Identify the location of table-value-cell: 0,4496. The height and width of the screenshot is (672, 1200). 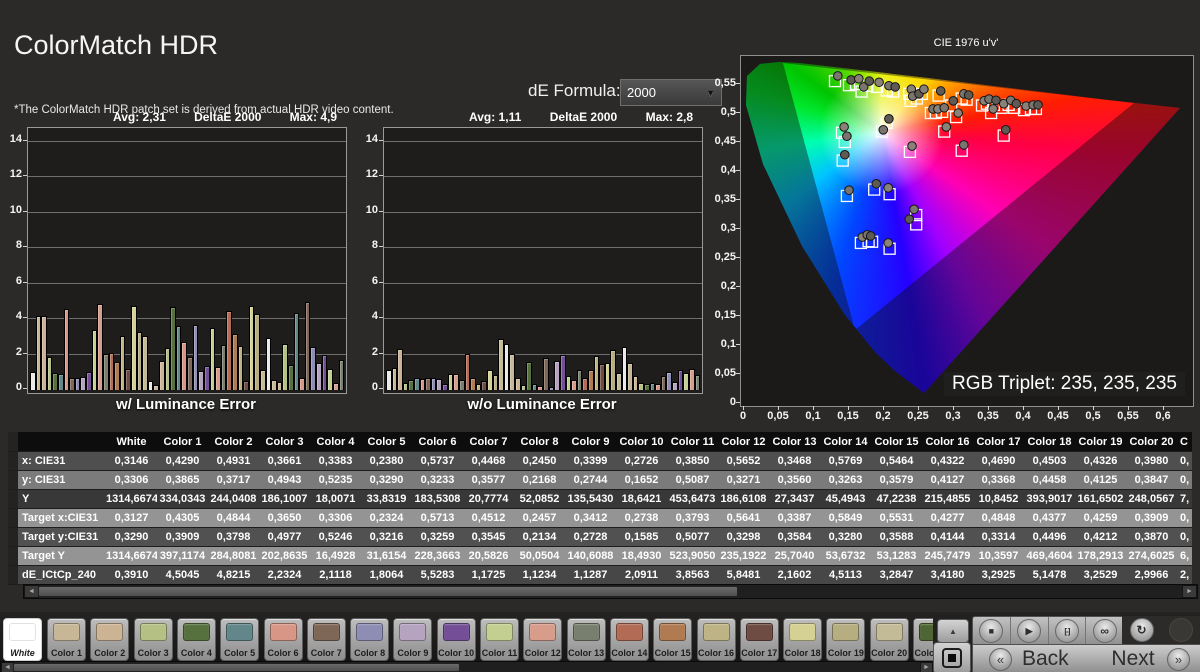
(1049, 537).